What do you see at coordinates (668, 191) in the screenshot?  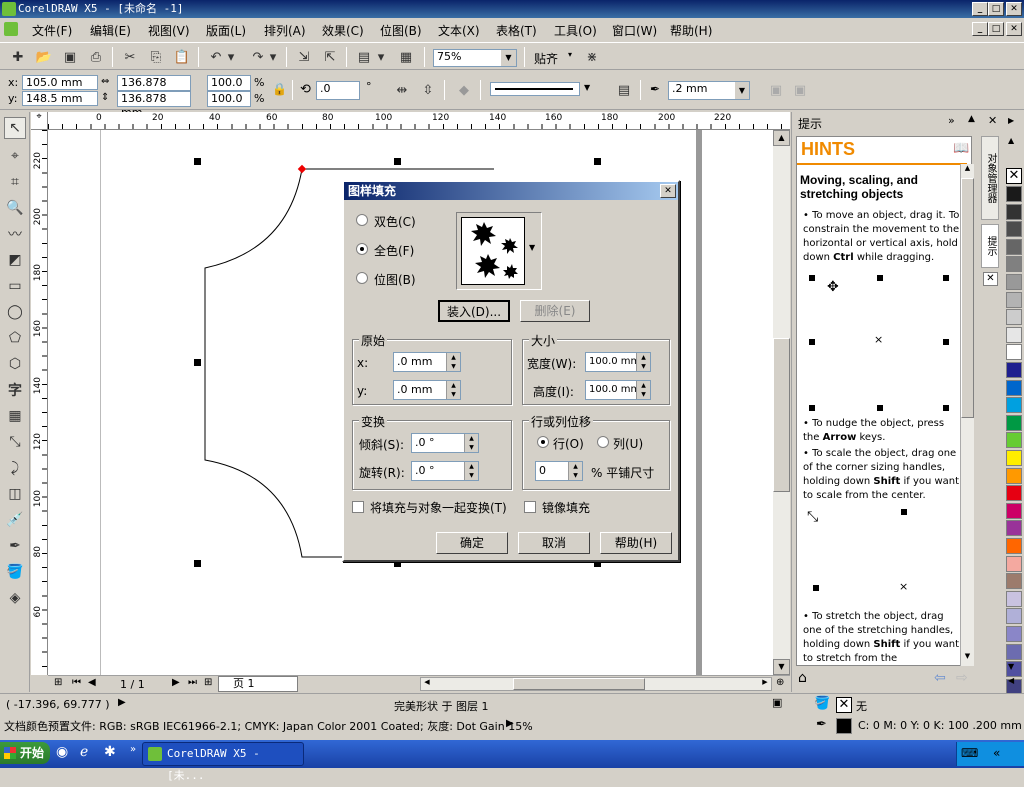 I see `dialog-close-icon: ✕` at bounding box center [668, 191].